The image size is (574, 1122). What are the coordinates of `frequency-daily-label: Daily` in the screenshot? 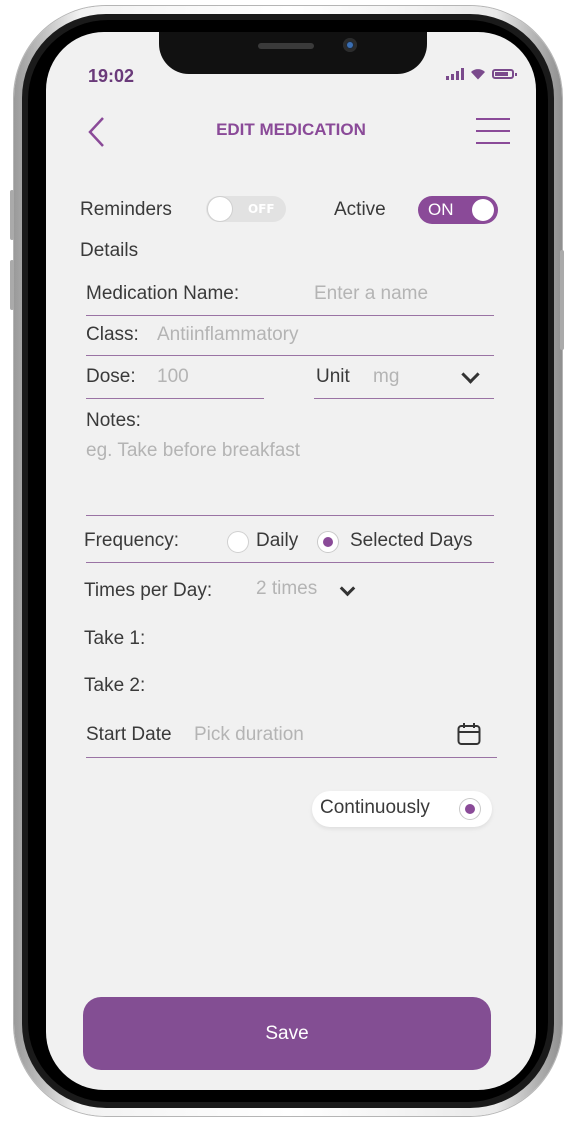 It's located at (277, 540).